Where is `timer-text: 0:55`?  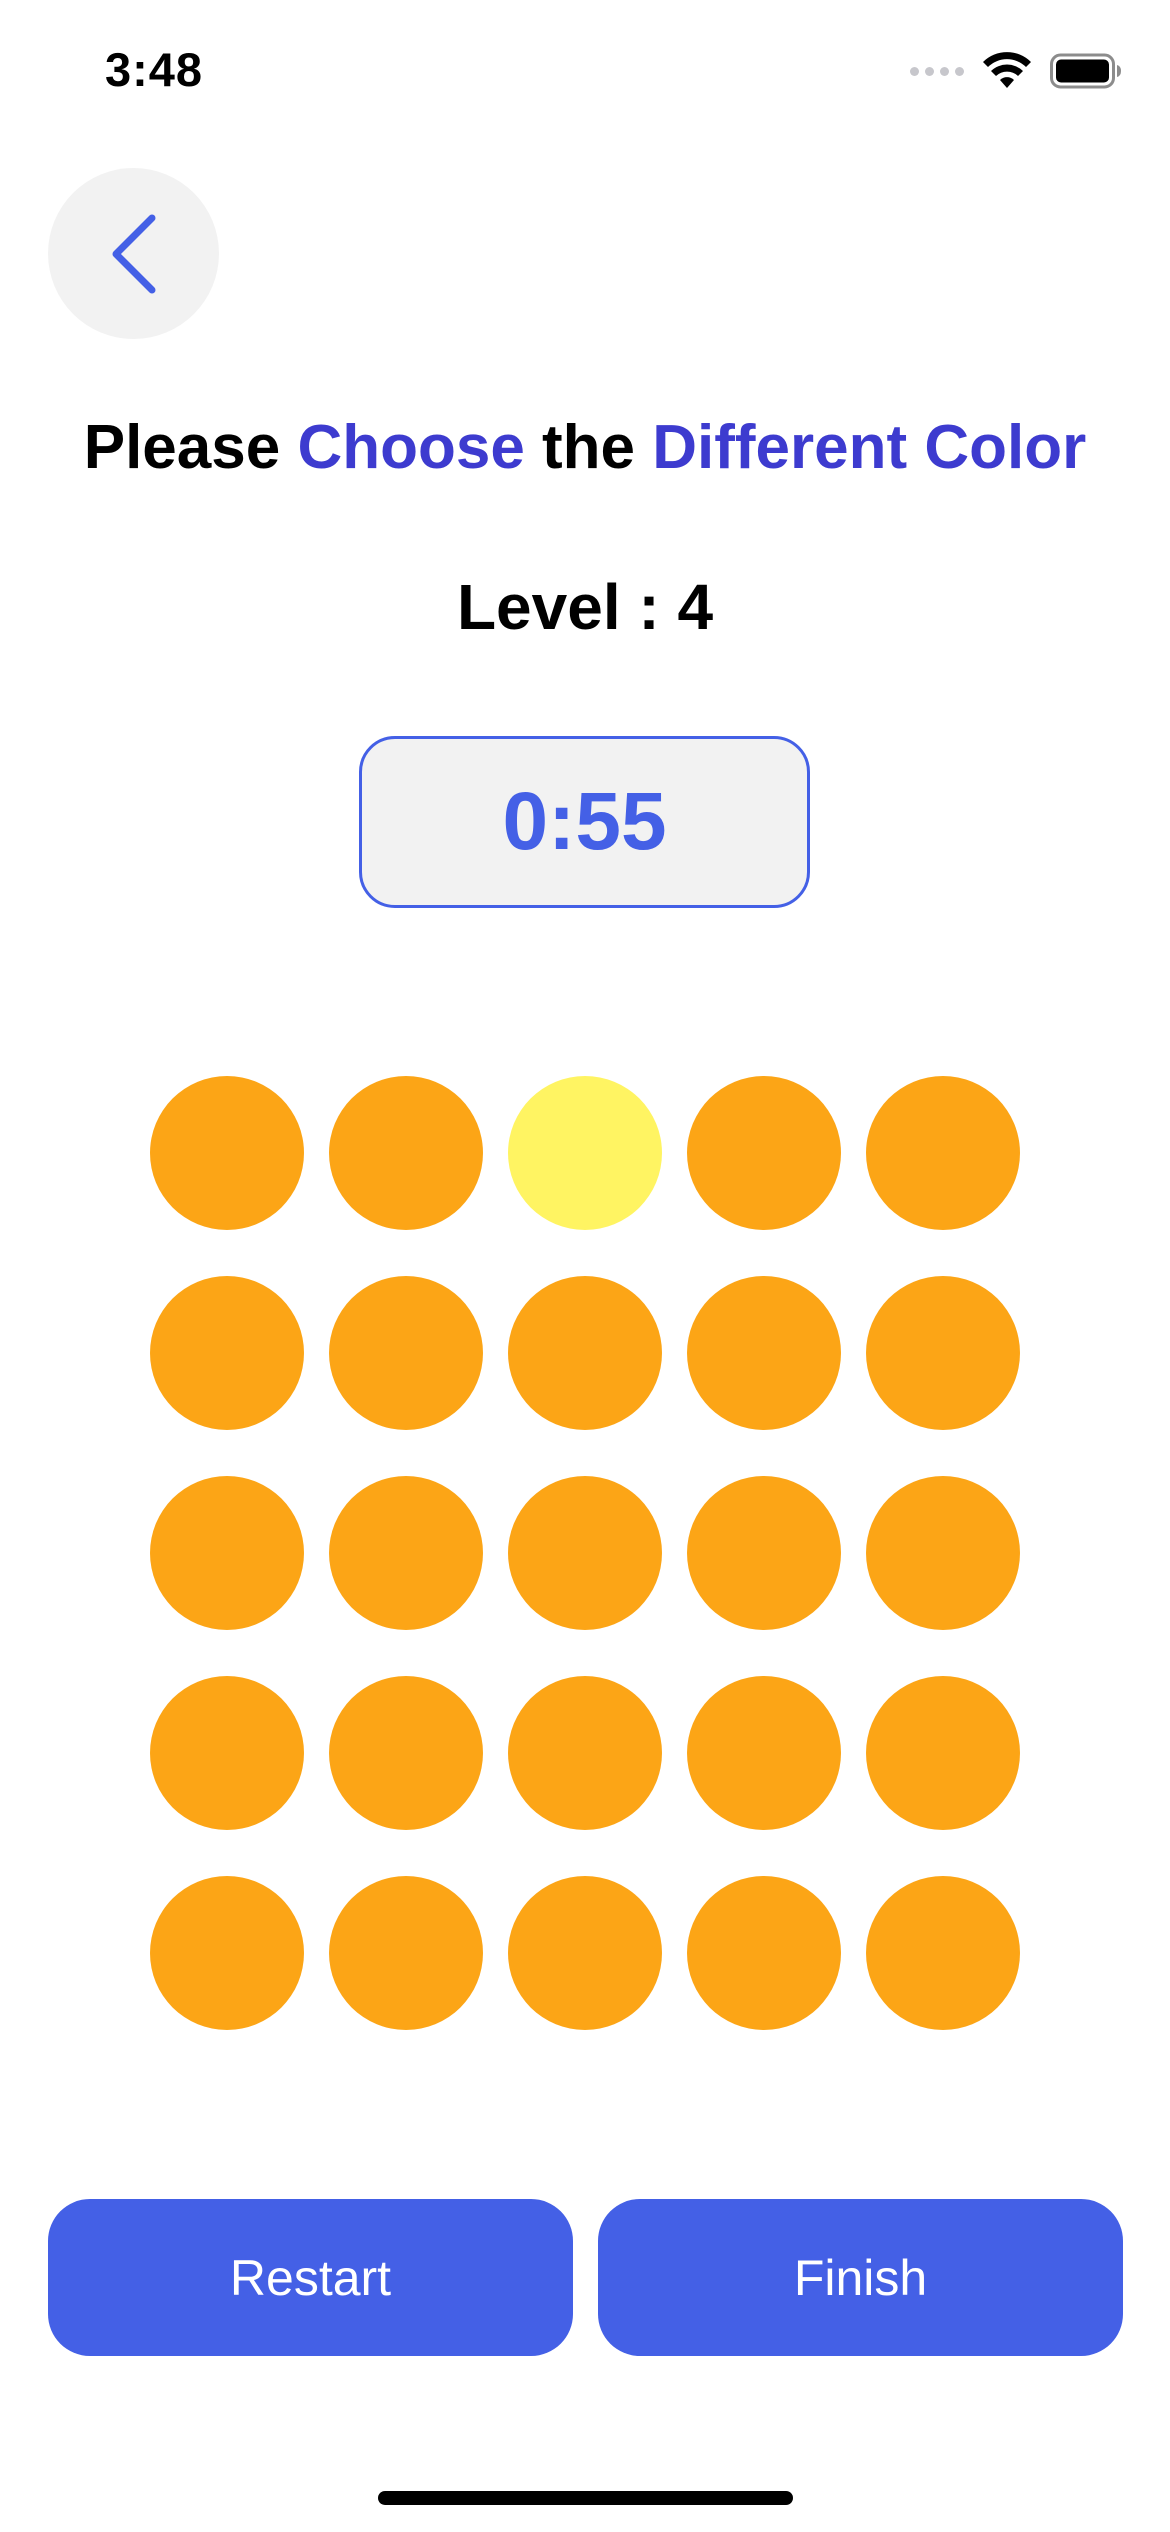 timer-text: 0:55 is located at coordinates (584, 821).